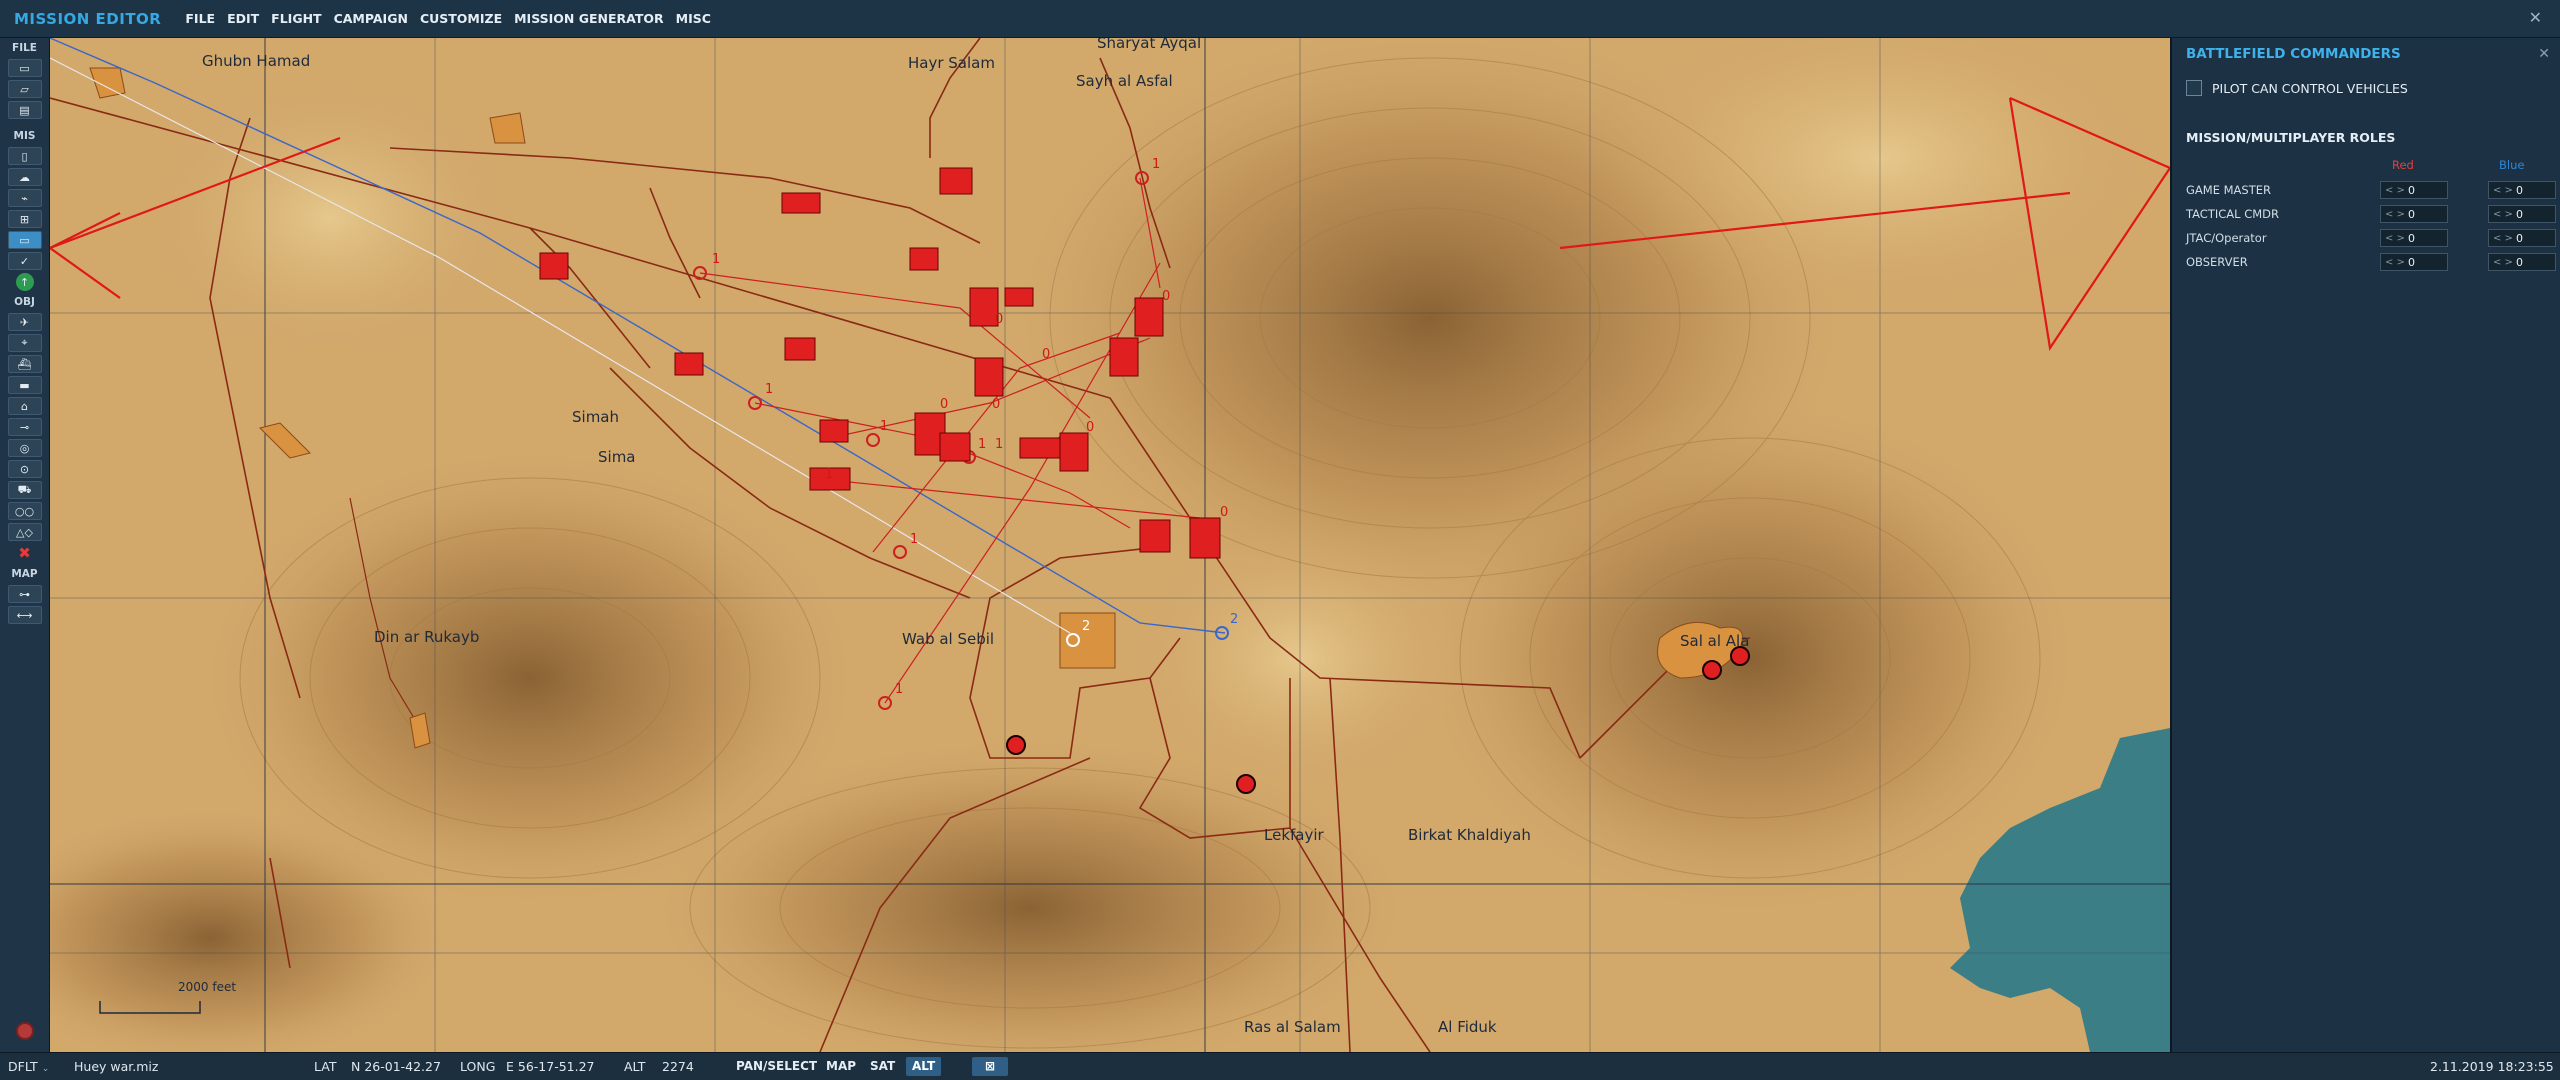  I want to click on role-name: OBSERVER, so click(2217, 262).